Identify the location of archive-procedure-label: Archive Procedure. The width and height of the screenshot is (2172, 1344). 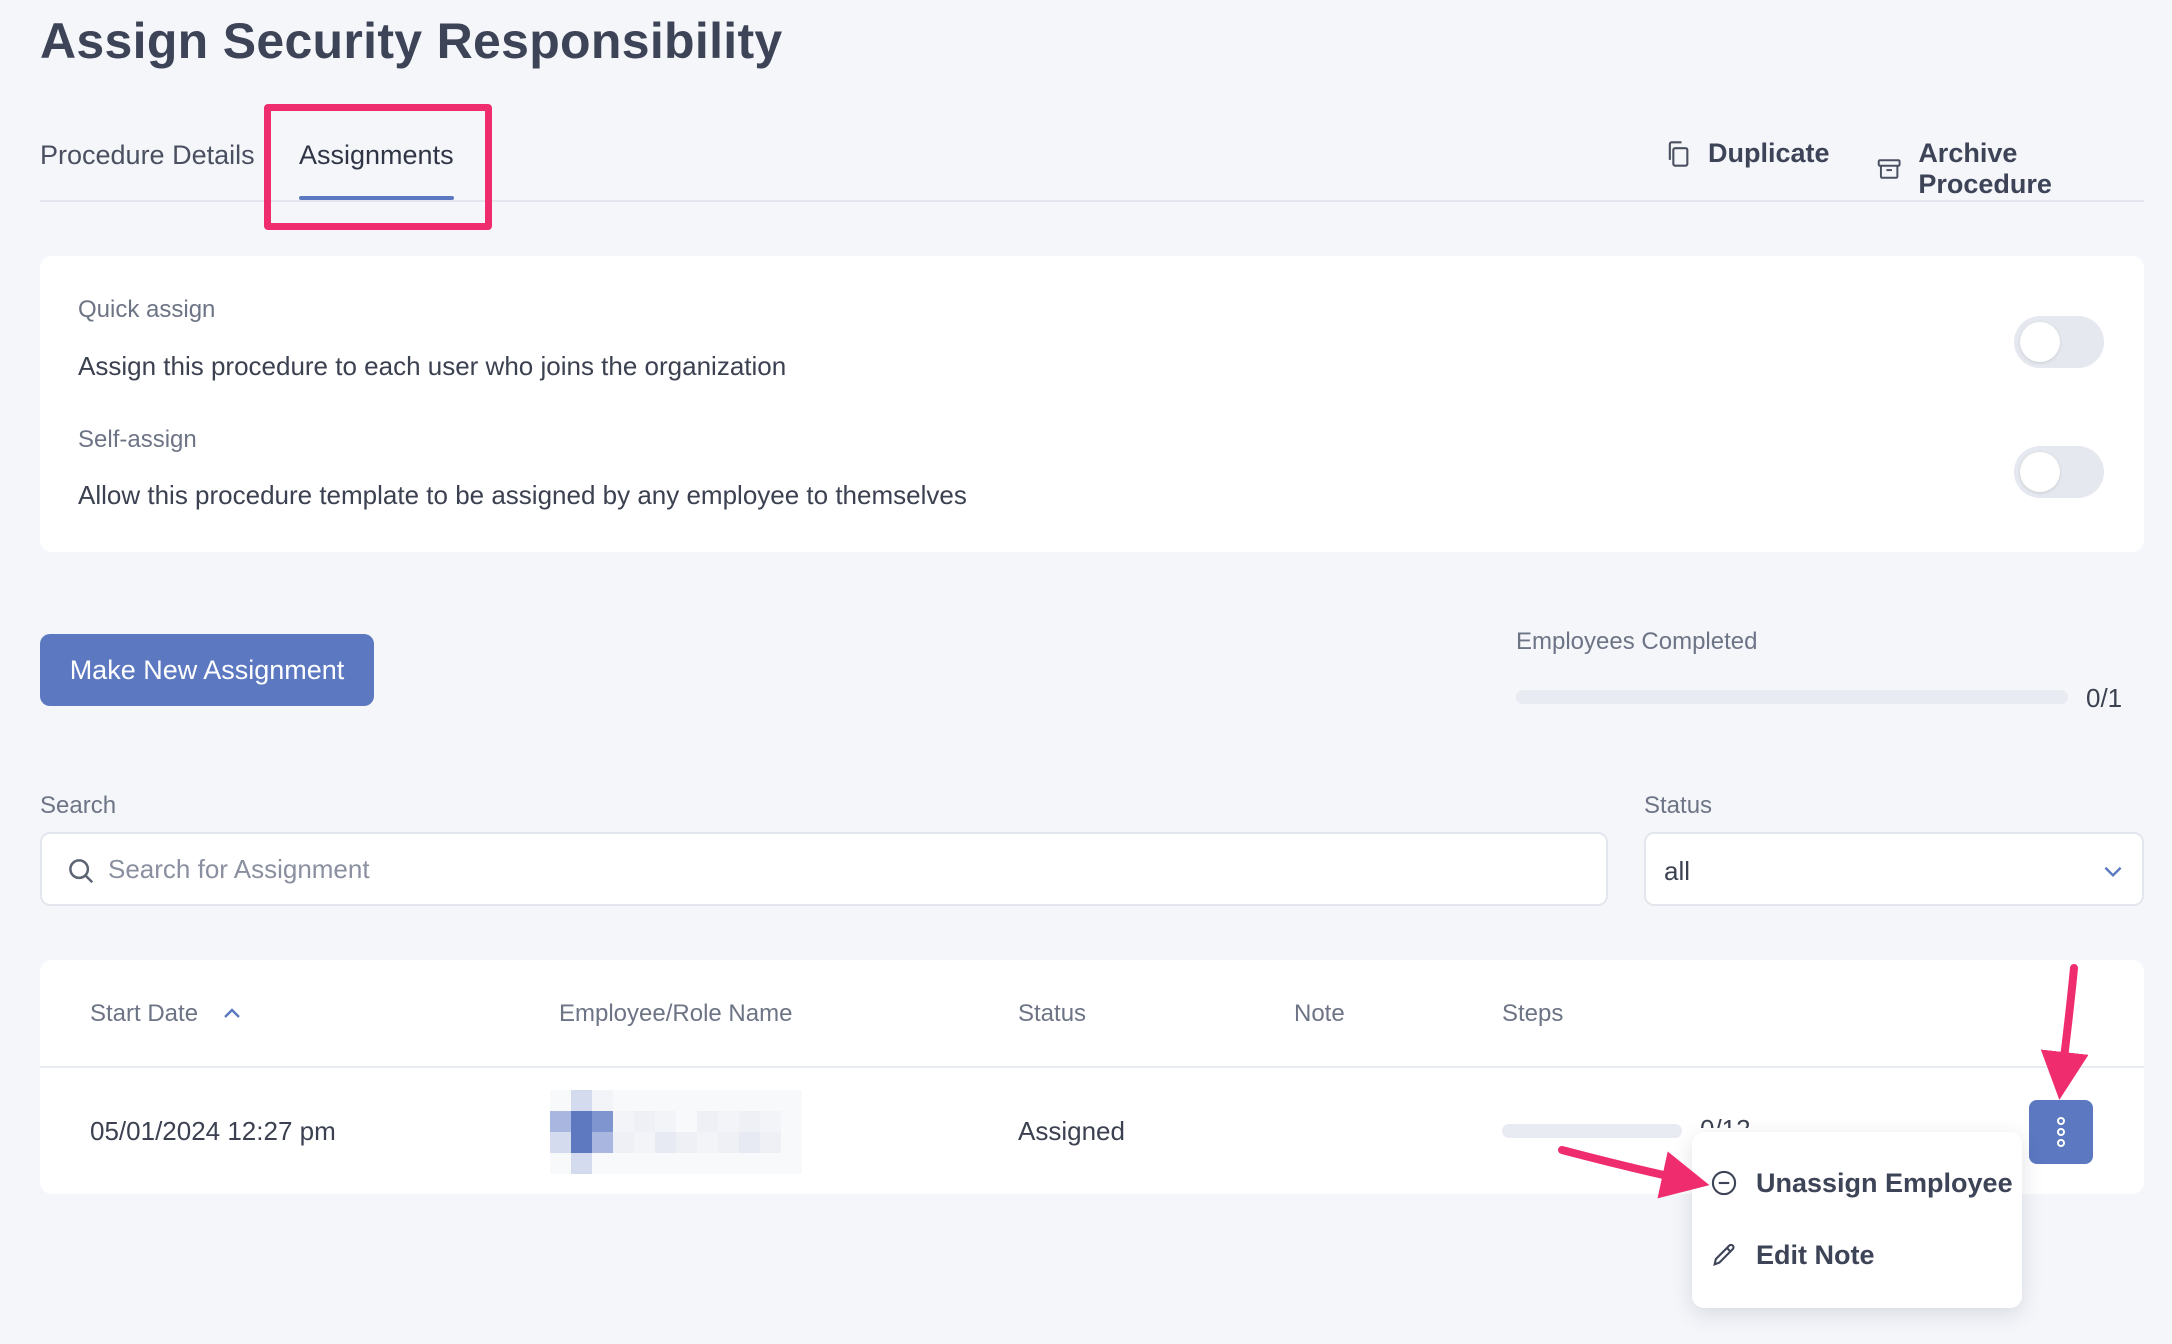
(1985, 168).